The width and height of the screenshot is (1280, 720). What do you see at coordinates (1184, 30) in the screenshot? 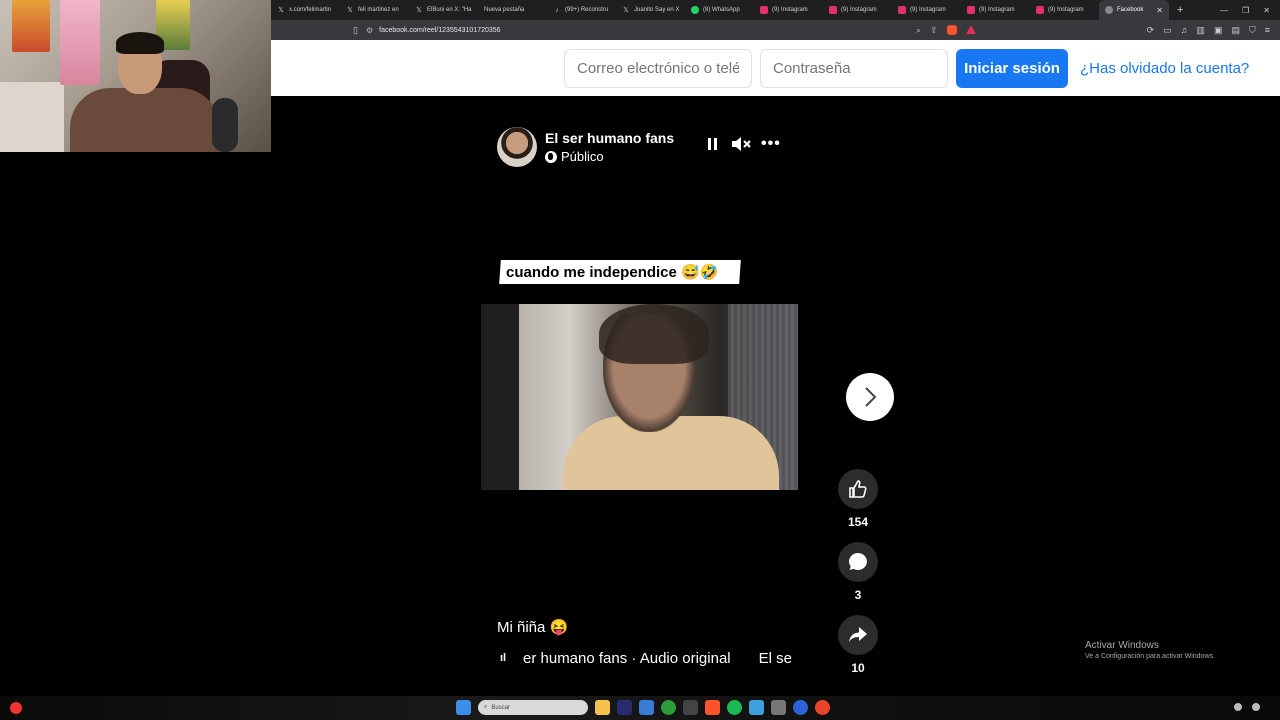
I see `media-icon: ♫` at bounding box center [1184, 30].